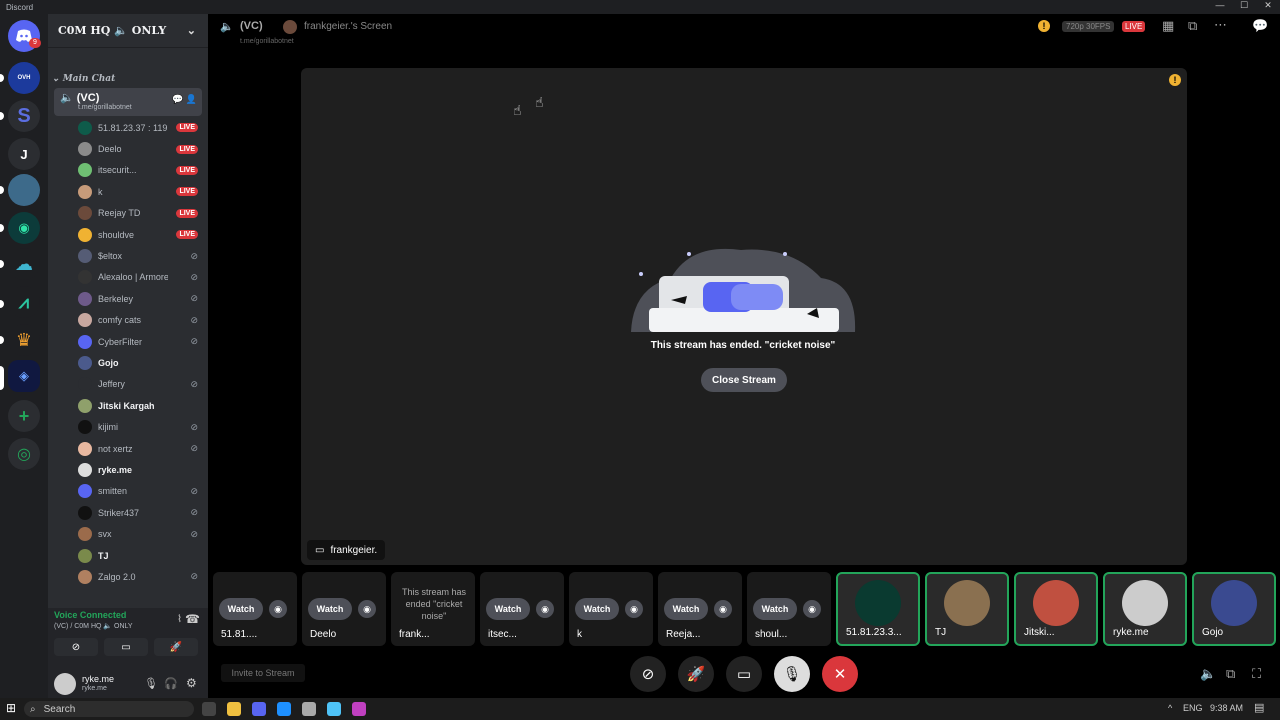 The image size is (1280, 720). Describe the element at coordinates (24, 376) in the screenshot. I see `server-c0m-hq: ◈` at that location.